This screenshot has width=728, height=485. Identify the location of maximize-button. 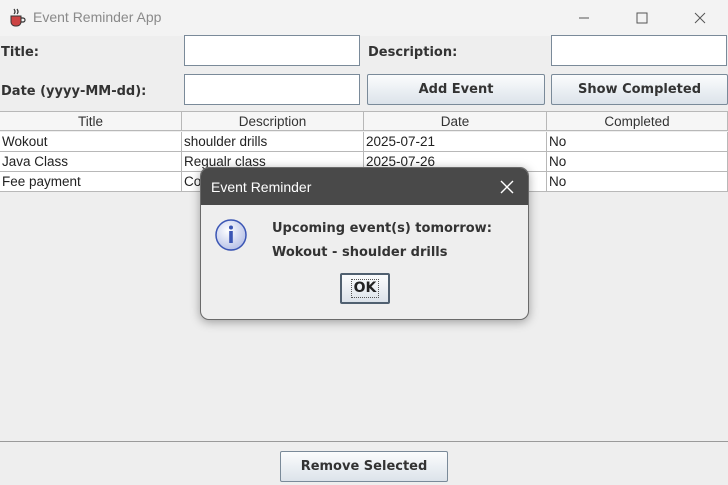
(642, 18).